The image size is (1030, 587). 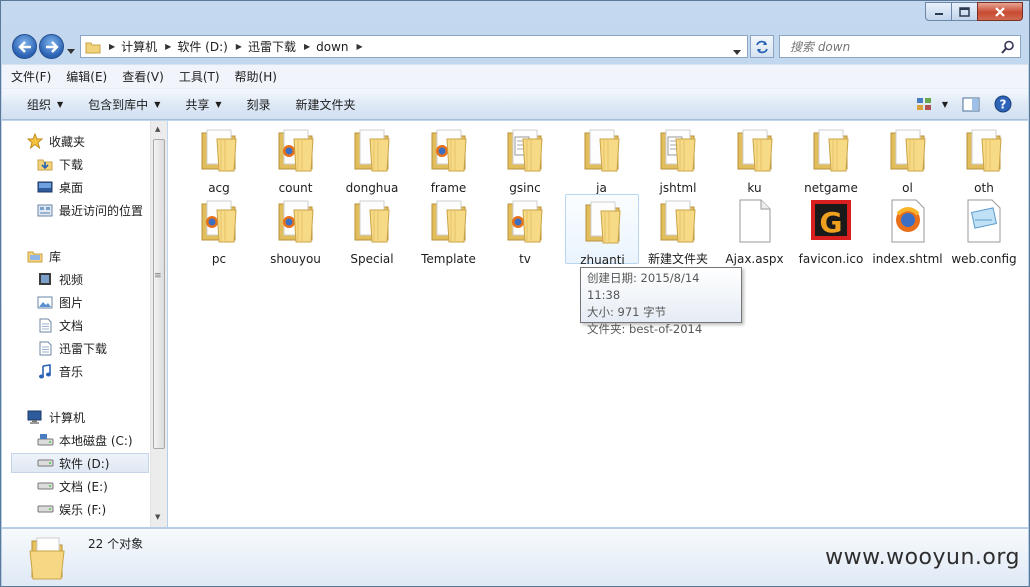 What do you see at coordinates (157, 517) in the screenshot?
I see `scroll-down-icon: ▼` at bounding box center [157, 517].